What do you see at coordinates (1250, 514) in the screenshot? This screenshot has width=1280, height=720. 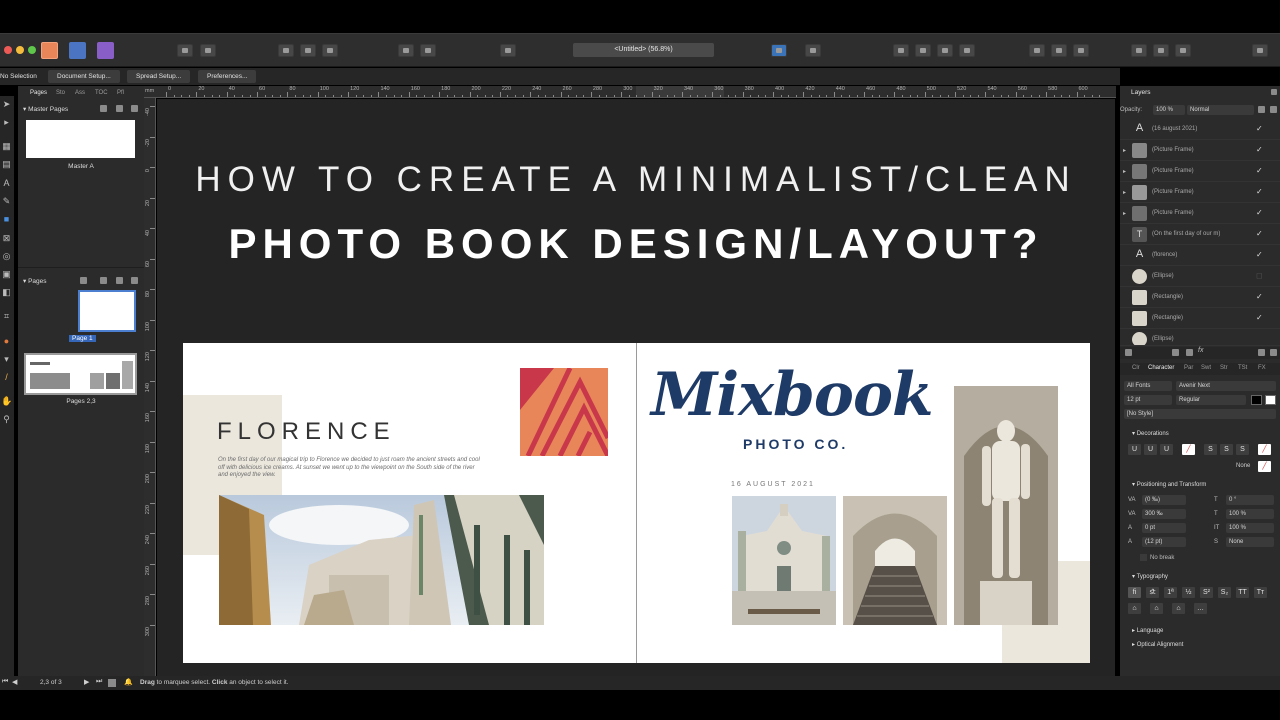 I see `scale-horizontal-field: 100 %` at bounding box center [1250, 514].